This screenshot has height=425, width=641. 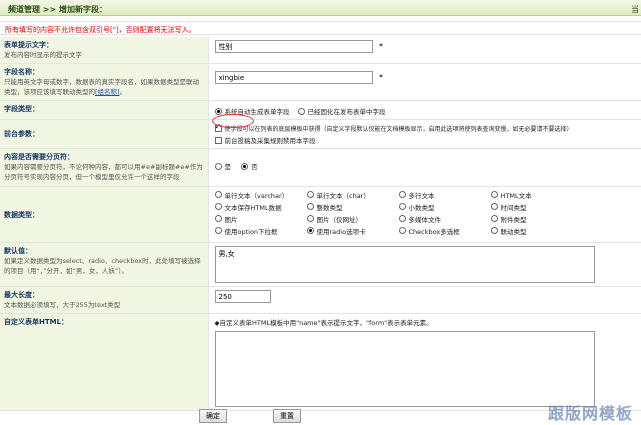 What do you see at coordinates (402, 218) in the screenshot?
I see `data-type-radio-media` at bounding box center [402, 218].